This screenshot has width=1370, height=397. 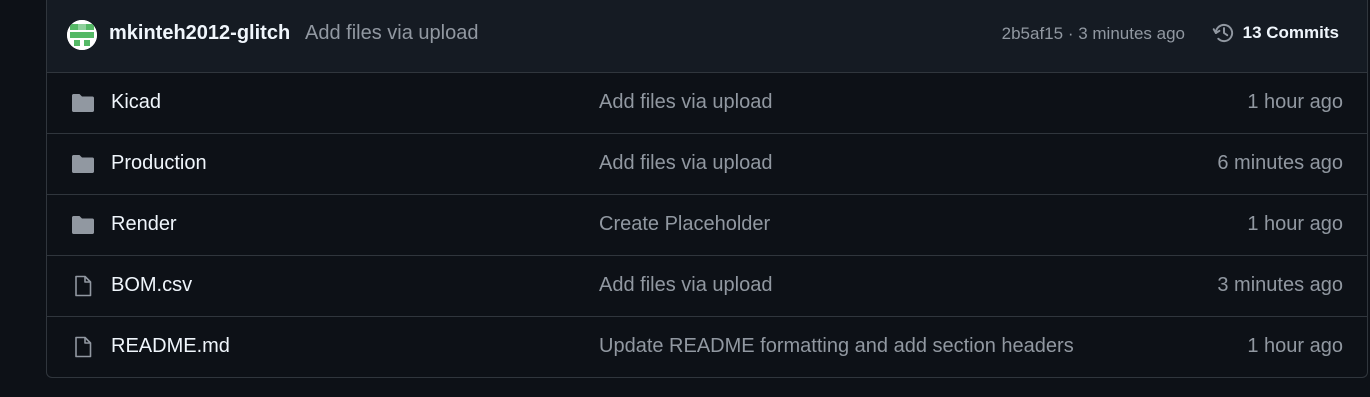 I want to click on latest-commit-message-link: Add files via upload, so click(x=391, y=33).